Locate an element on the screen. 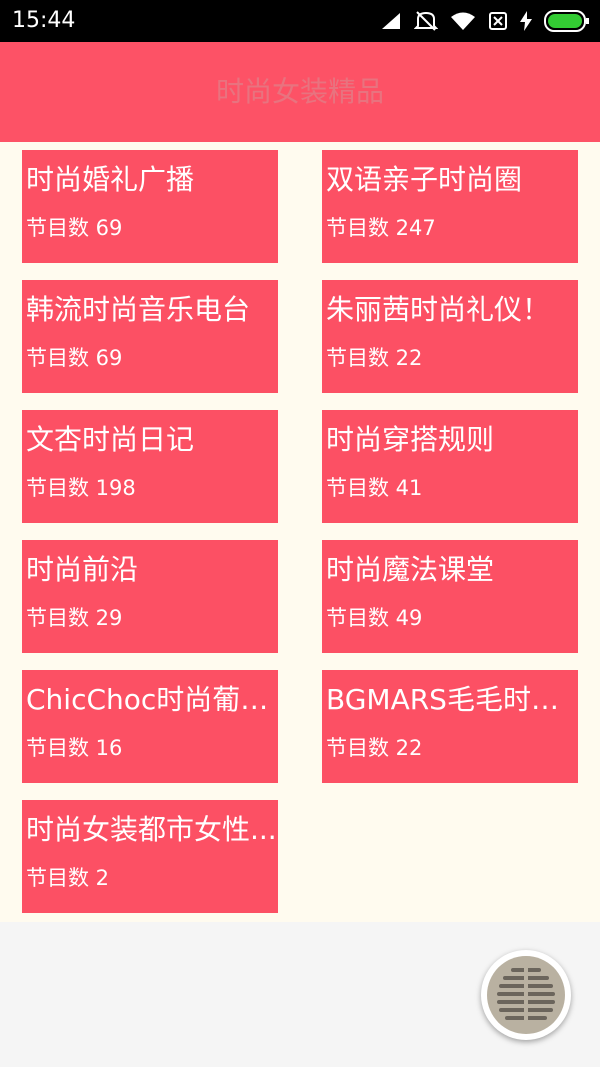  list-item: 时尚魔法课堂 节目数 49 is located at coordinates (450, 596).